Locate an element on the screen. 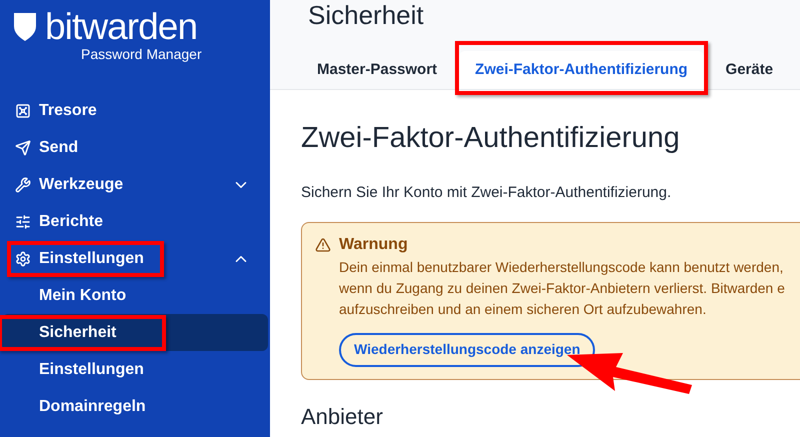  send-icon is located at coordinates (23, 148).